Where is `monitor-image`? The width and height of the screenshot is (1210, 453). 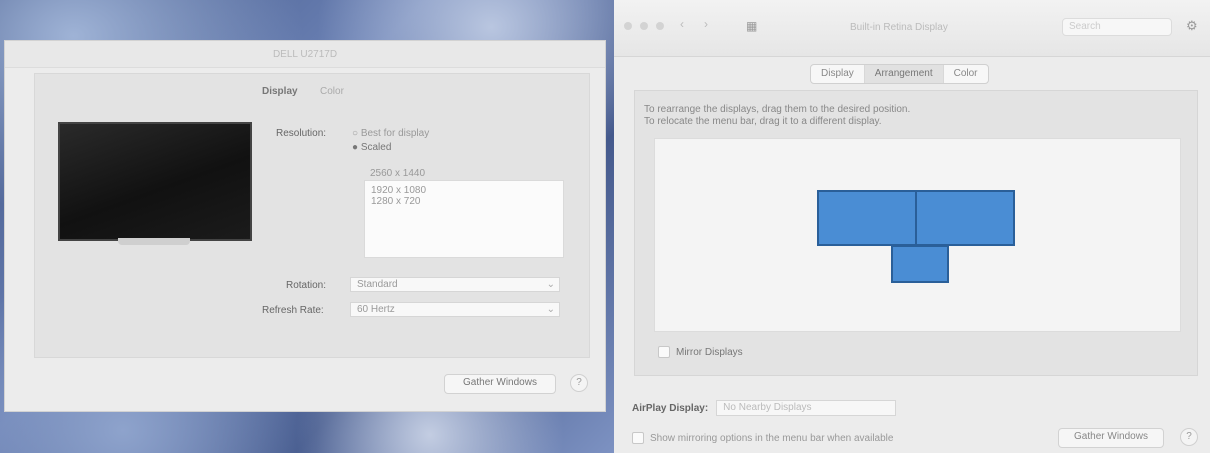
monitor-image is located at coordinates (155, 181).